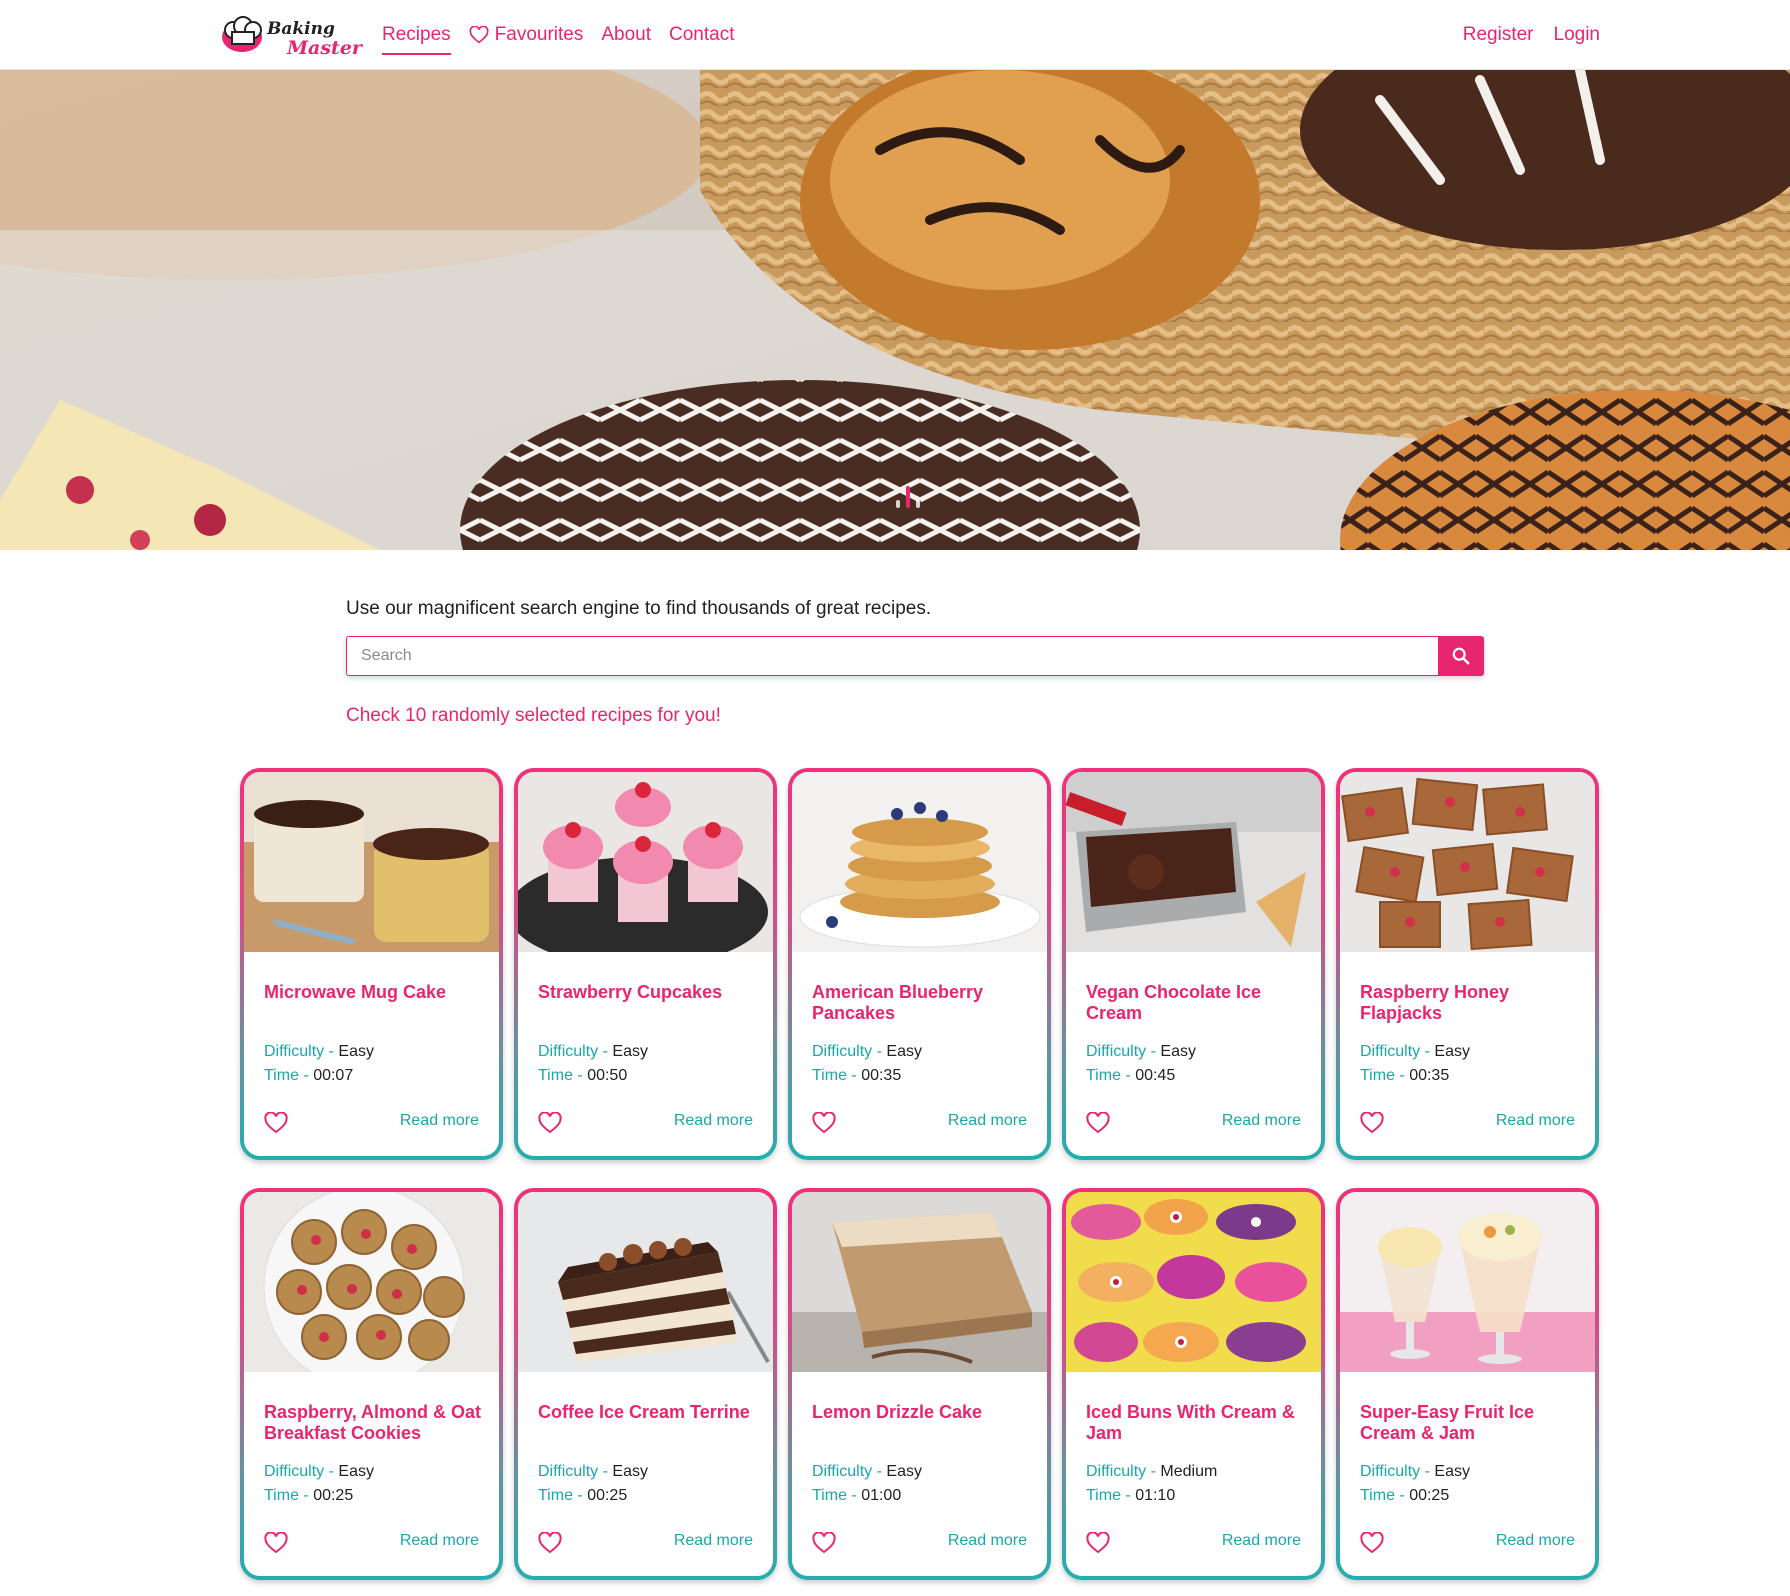  What do you see at coordinates (626, 35) in the screenshot?
I see `nav-about: About` at bounding box center [626, 35].